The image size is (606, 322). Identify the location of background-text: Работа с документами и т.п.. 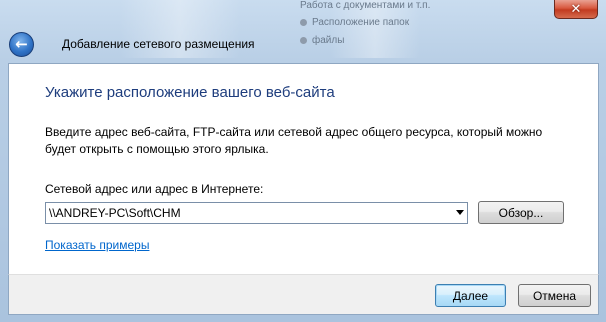
(365, 5).